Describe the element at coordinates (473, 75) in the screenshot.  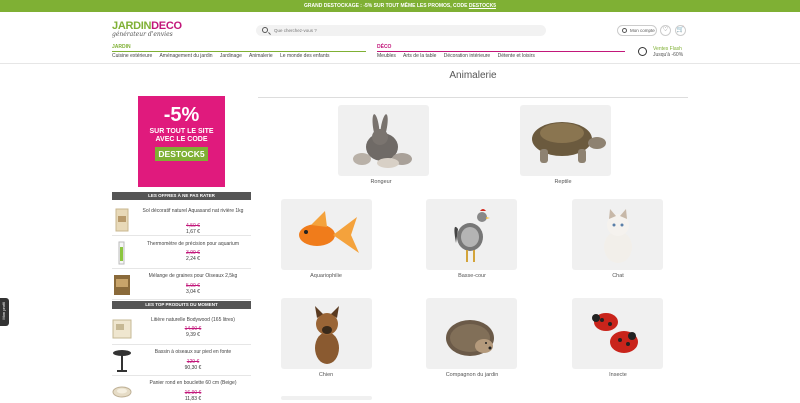
I see `page-title: Animalerie` at that location.